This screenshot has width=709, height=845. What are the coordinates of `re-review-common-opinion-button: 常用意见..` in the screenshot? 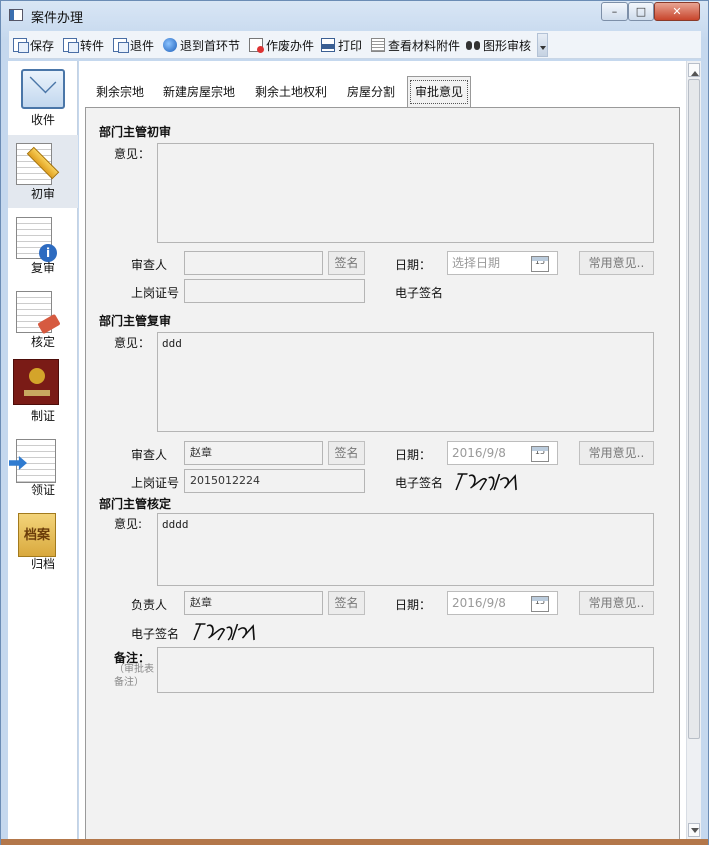 It's located at (616, 453).